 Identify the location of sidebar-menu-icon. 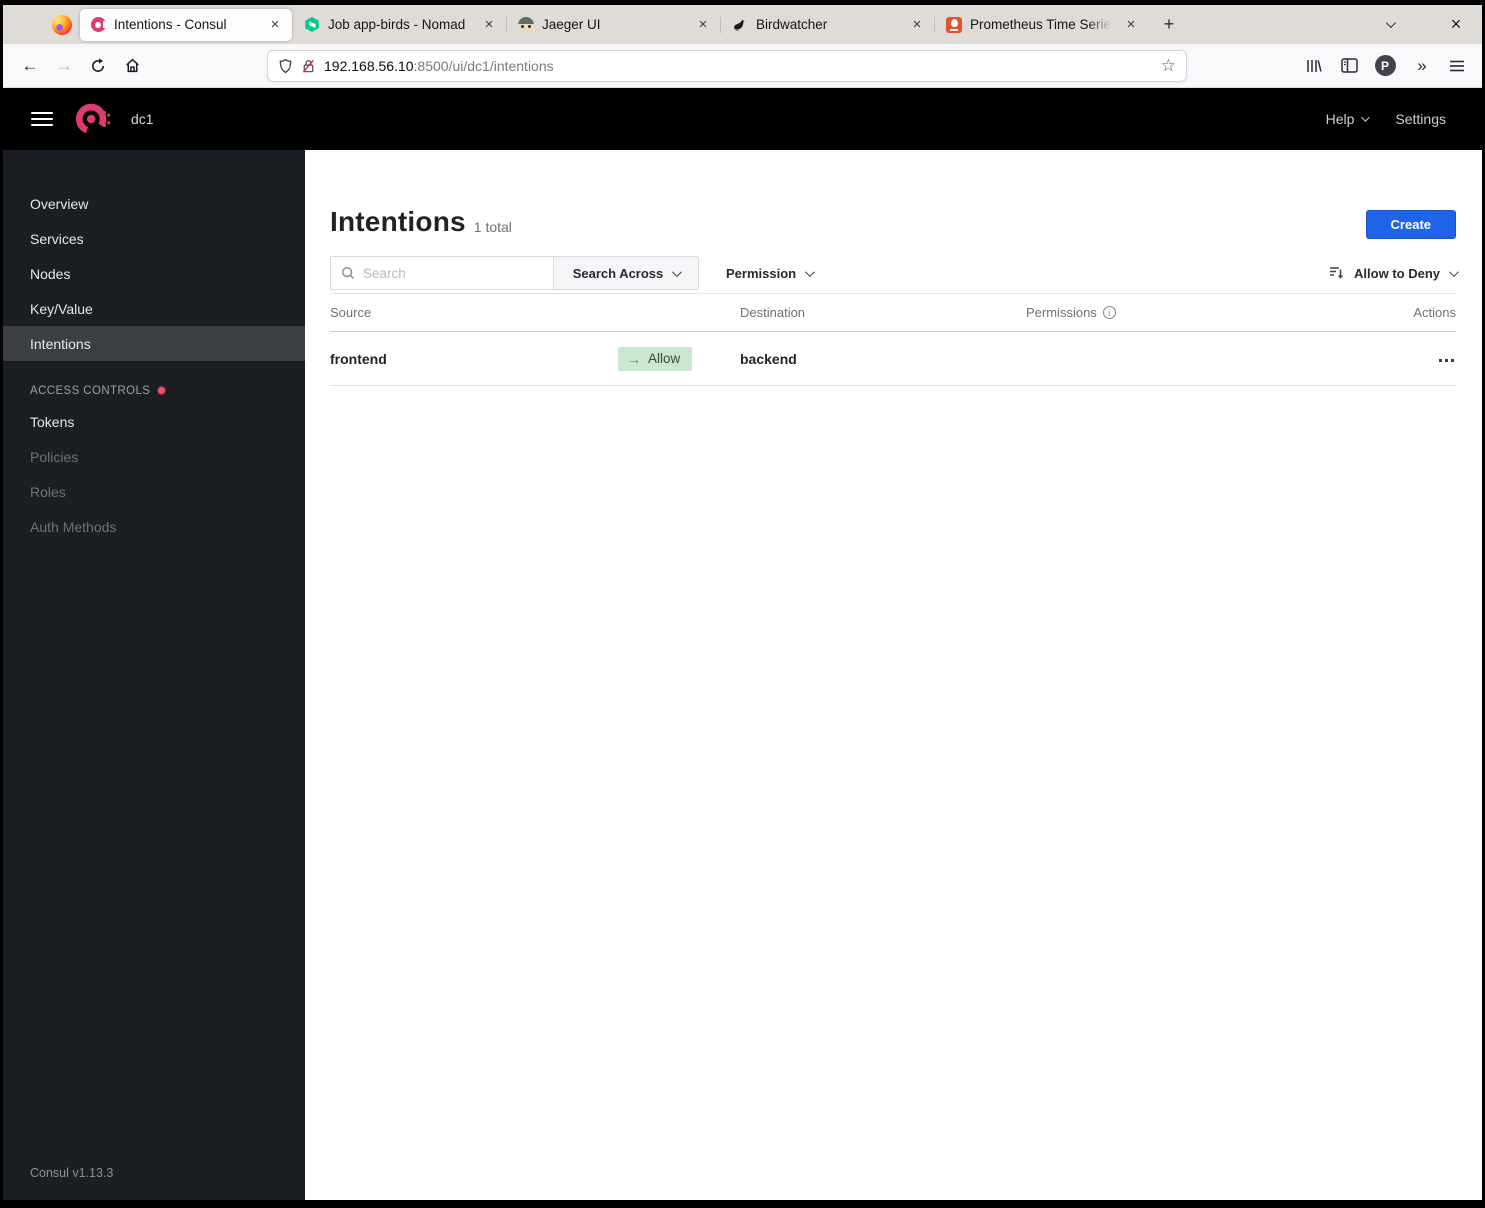
(42, 119).